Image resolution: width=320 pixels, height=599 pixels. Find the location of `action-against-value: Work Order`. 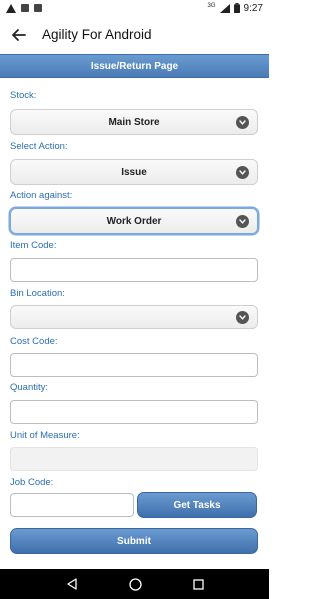

action-against-value: Work Order is located at coordinates (134, 221).